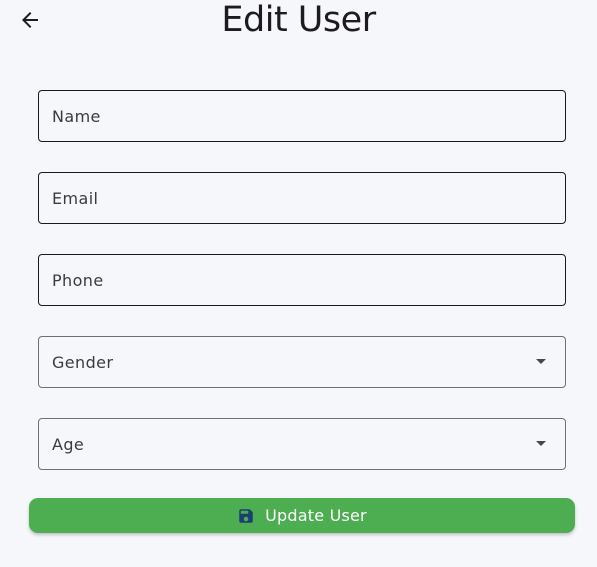 The image size is (597, 567). I want to click on phone-field-label: Phone, so click(78, 280).